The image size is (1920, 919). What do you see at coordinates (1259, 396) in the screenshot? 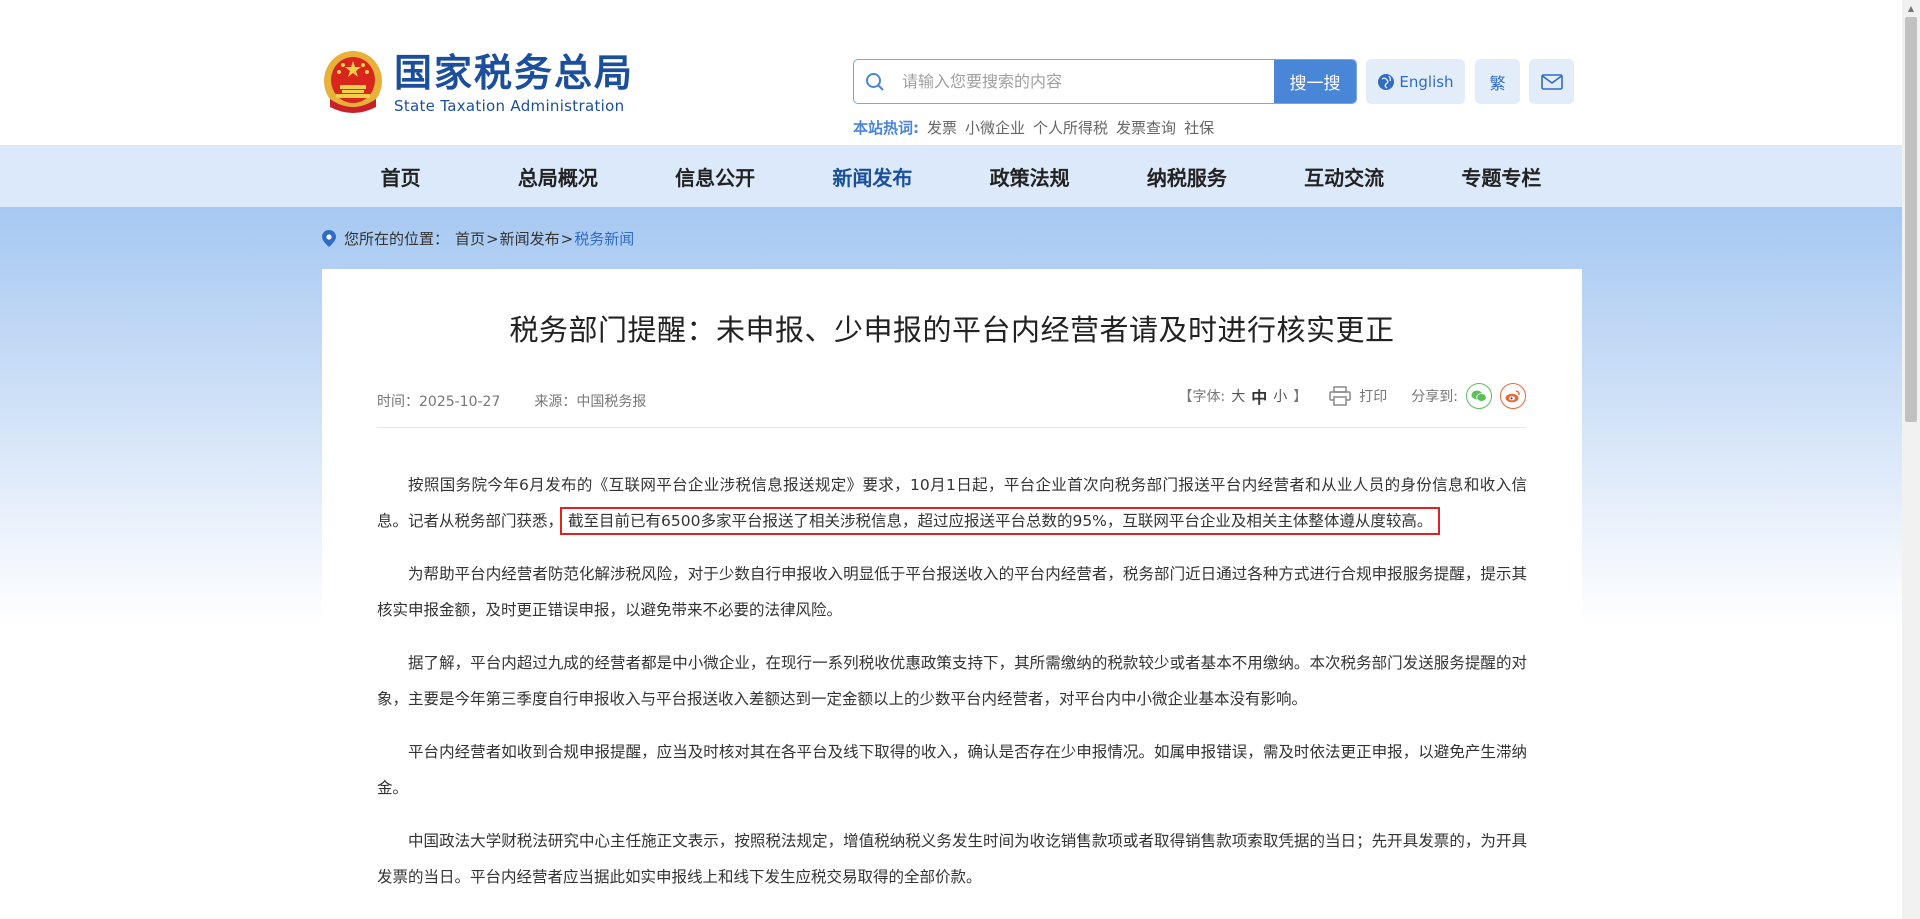
I see `font-size-medium: 中` at bounding box center [1259, 396].